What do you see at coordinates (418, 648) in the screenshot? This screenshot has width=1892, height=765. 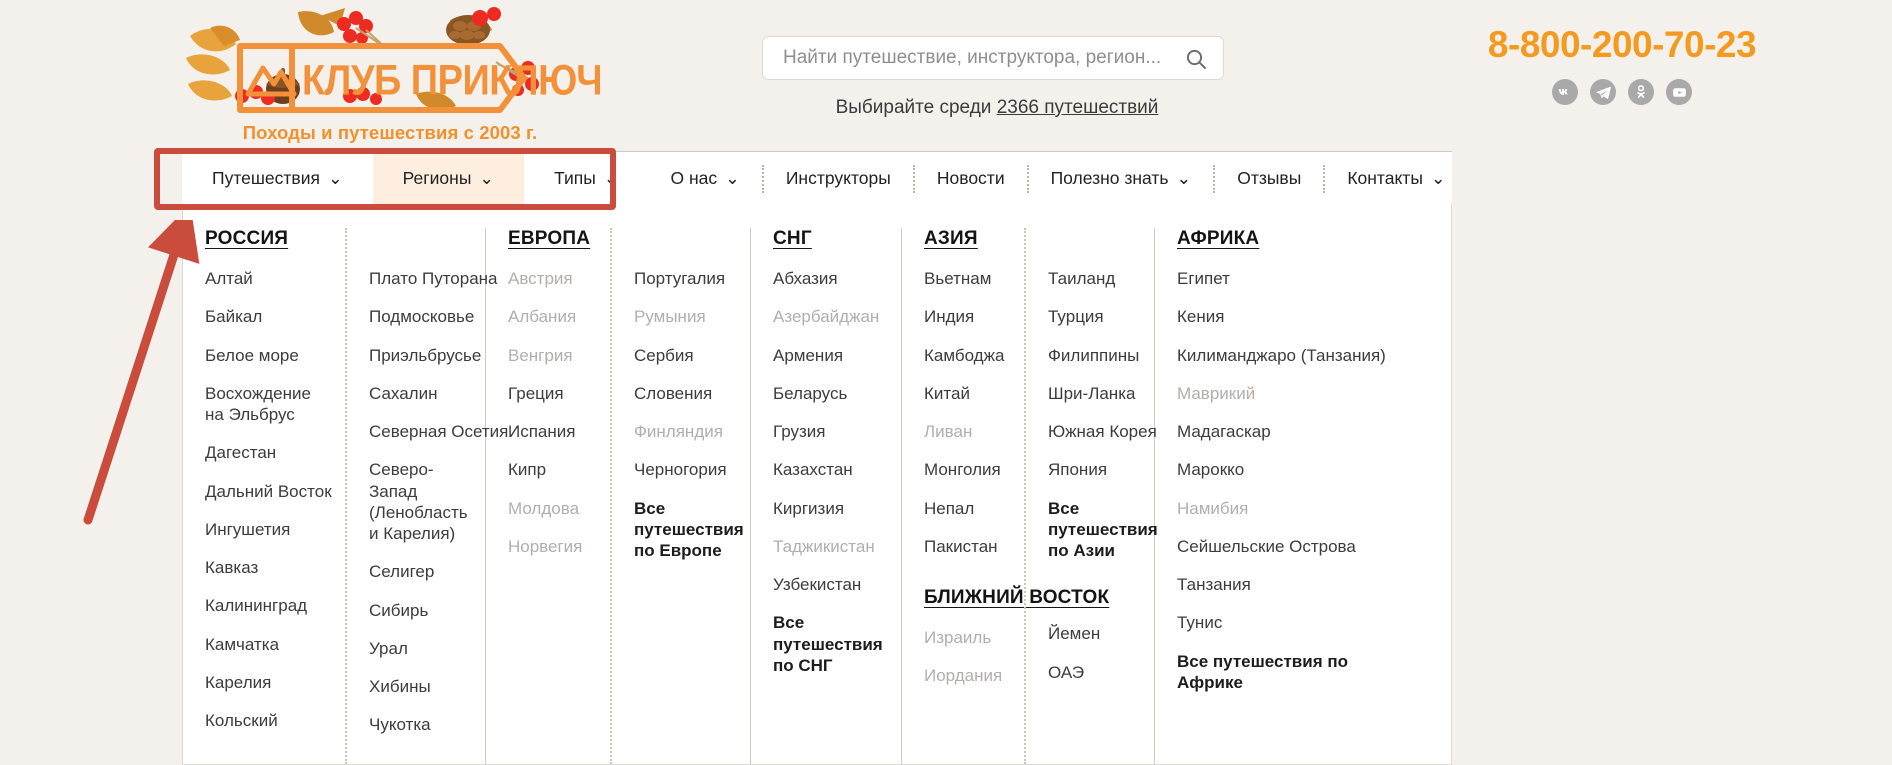 I see `list-item: Урал` at bounding box center [418, 648].